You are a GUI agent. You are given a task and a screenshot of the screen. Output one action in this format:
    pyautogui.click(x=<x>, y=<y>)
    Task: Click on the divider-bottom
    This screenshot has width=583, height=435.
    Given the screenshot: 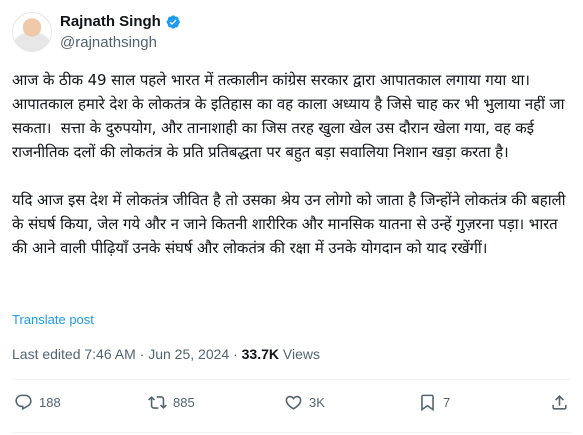 What is the action you would take?
    pyautogui.click(x=291, y=432)
    